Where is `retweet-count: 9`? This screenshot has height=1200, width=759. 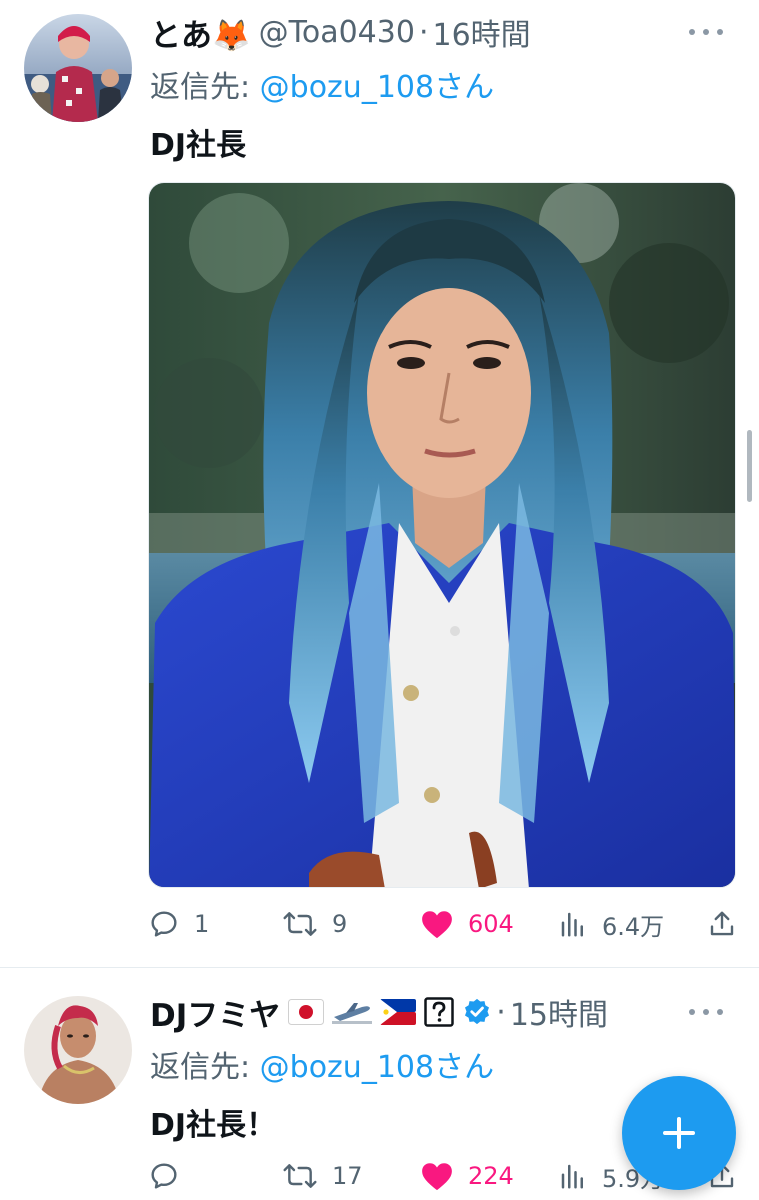
retweet-count: 9 is located at coordinates (340, 924).